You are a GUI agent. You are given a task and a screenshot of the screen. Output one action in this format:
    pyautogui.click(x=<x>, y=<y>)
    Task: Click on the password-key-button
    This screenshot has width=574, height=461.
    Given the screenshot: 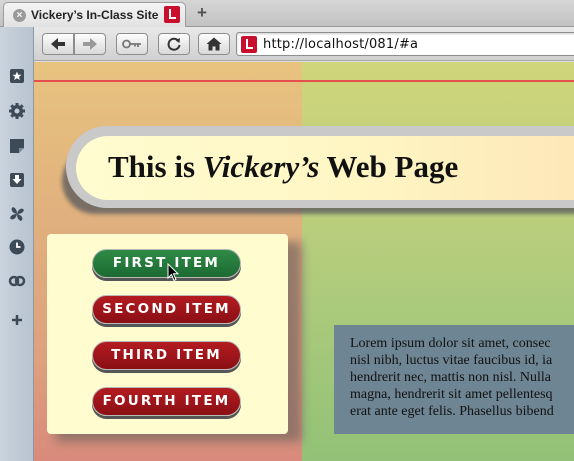 What is the action you would take?
    pyautogui.click(x=132, y=44)
    